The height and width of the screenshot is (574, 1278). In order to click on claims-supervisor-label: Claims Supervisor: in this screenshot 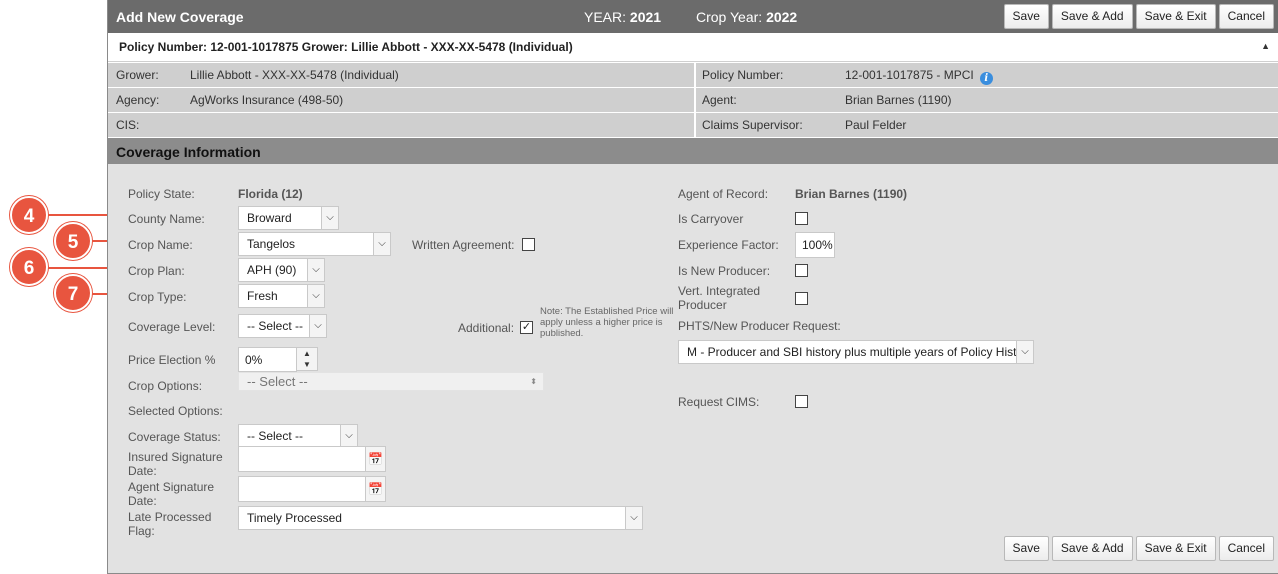, I will do `click(752, 125)`.